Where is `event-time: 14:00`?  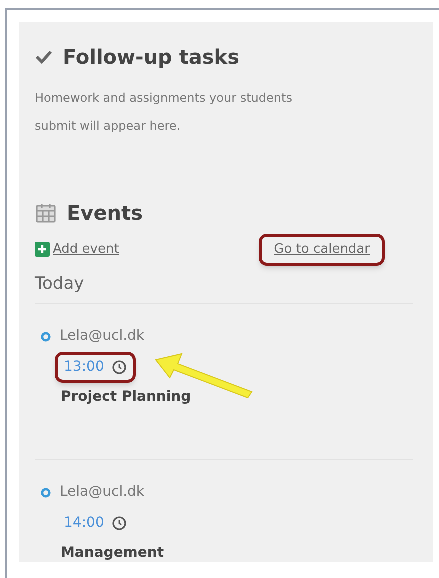
event-time: 14:00 is located at coordinates (84, 523).